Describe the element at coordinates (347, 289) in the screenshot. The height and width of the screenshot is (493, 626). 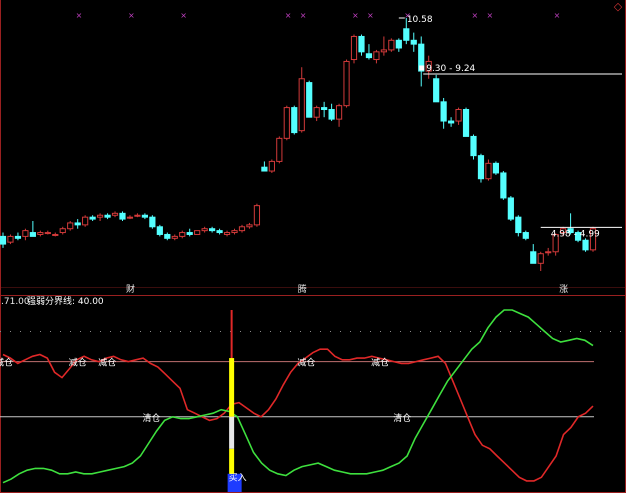
I see `event-markers: 财 腾 涨` at that location.